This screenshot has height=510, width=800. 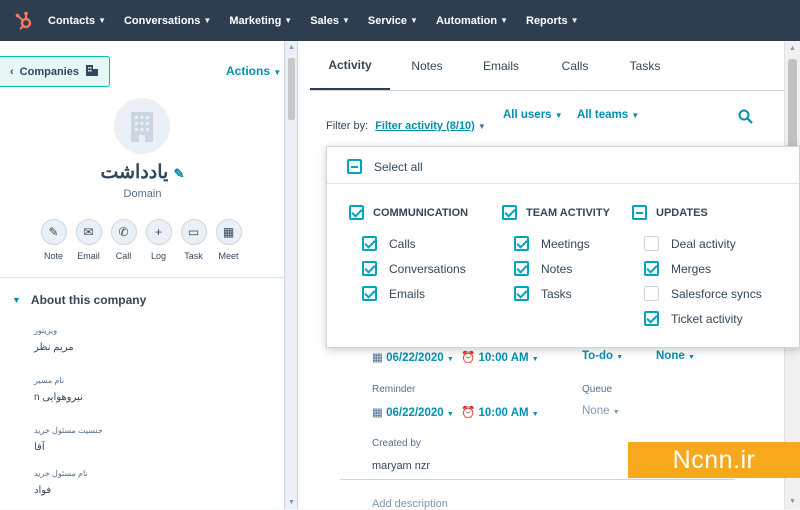 What do you see at coordinates (142, 172) in the screenshot?
I see `company-name: یادداشت ✎` at bounding box center [142, 172].